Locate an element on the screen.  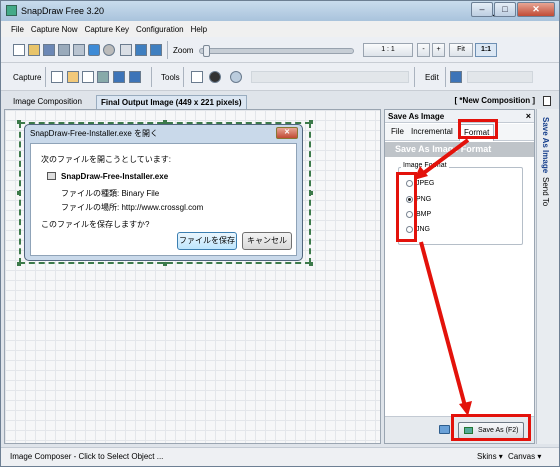
edit-label: Edit is located at coordinates (432, 77).